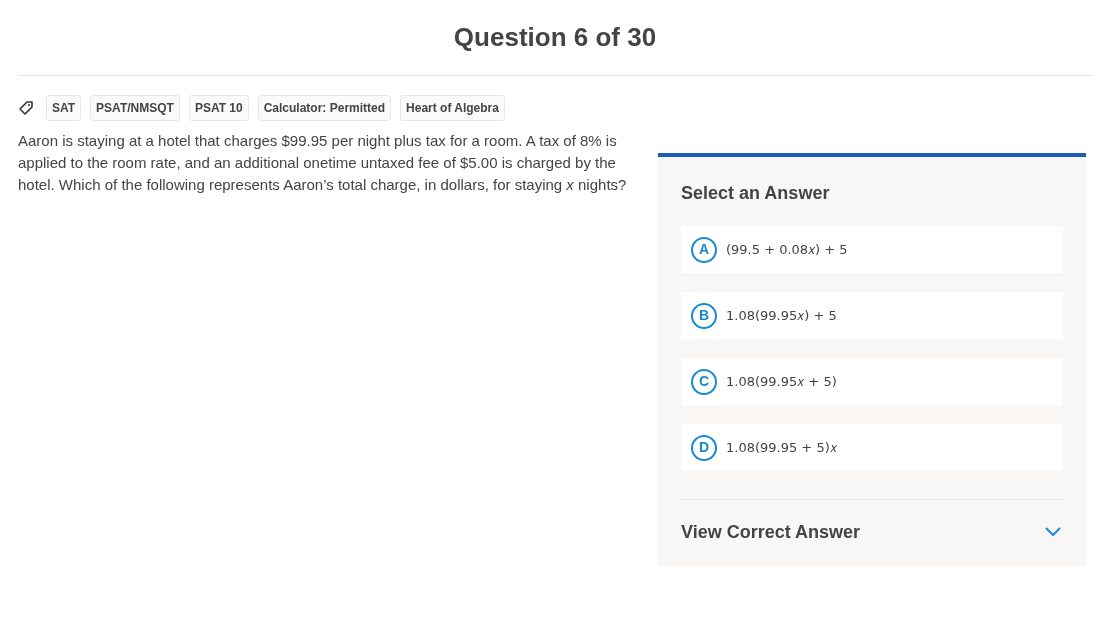 Image resolution: width=1110 pixels, height=624 pixels. What do you see at coordinates (452, 108) in the screenshot?
I see `tag: Heart of Algebra` at bounding box center [452, 108].